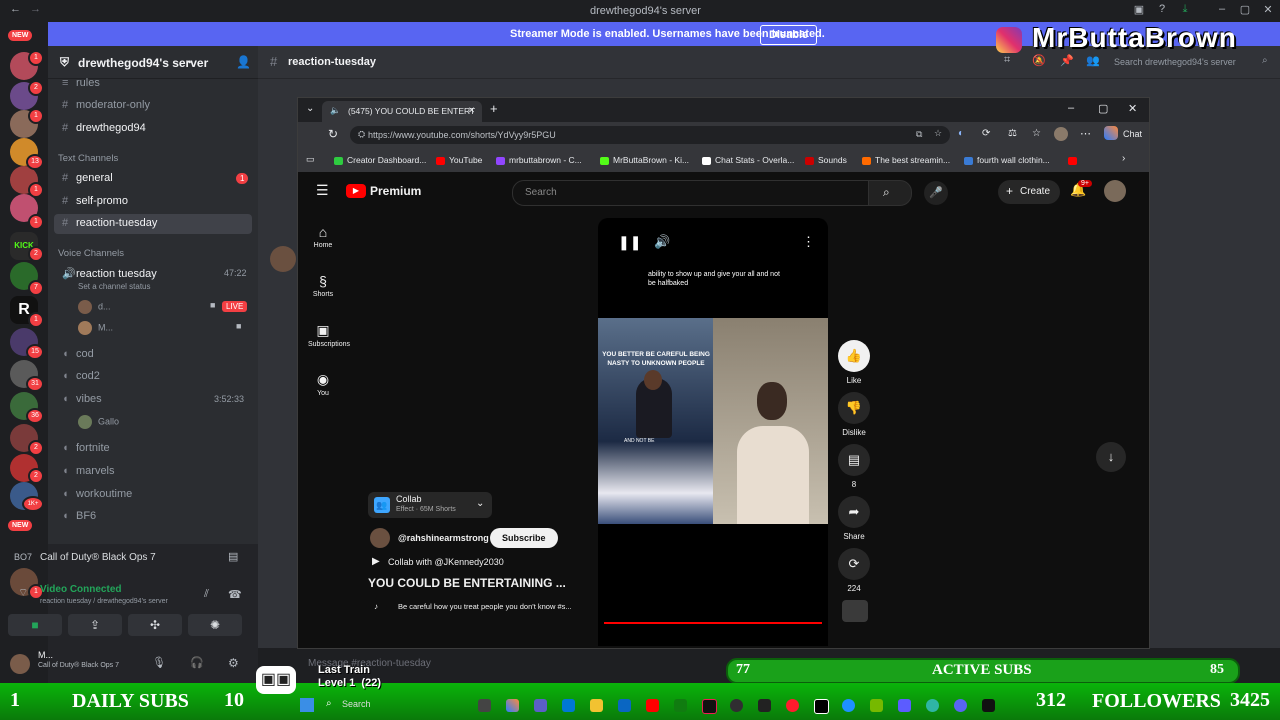  Describe the element at coordinates (233, 663) in the screenshot. I see `settings-icon: ⚙` at that location.